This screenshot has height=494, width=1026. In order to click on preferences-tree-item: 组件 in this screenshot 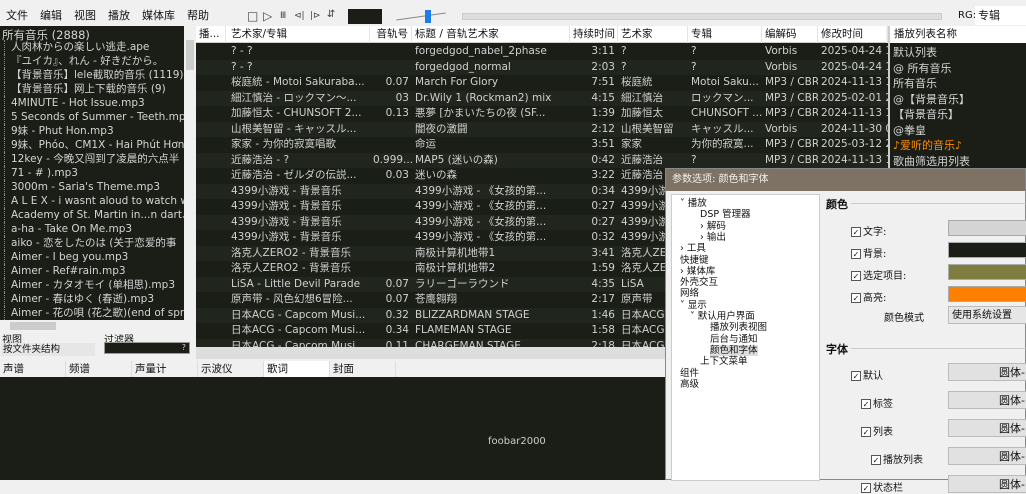, I will do `click(689, 373)`.